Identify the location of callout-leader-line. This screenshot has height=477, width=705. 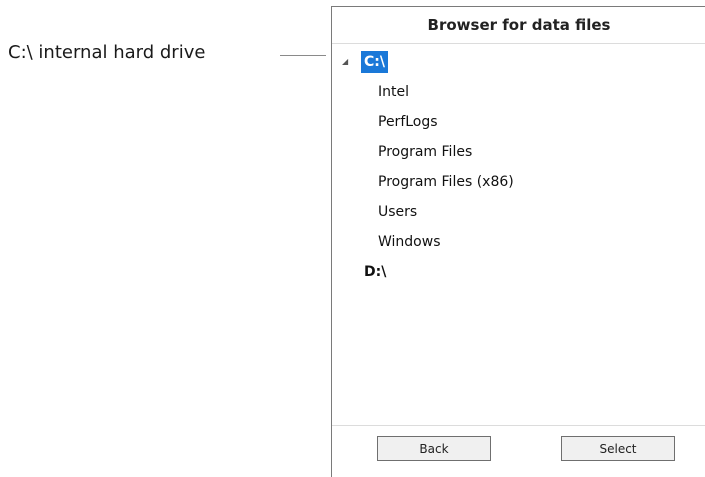
(303, 55).